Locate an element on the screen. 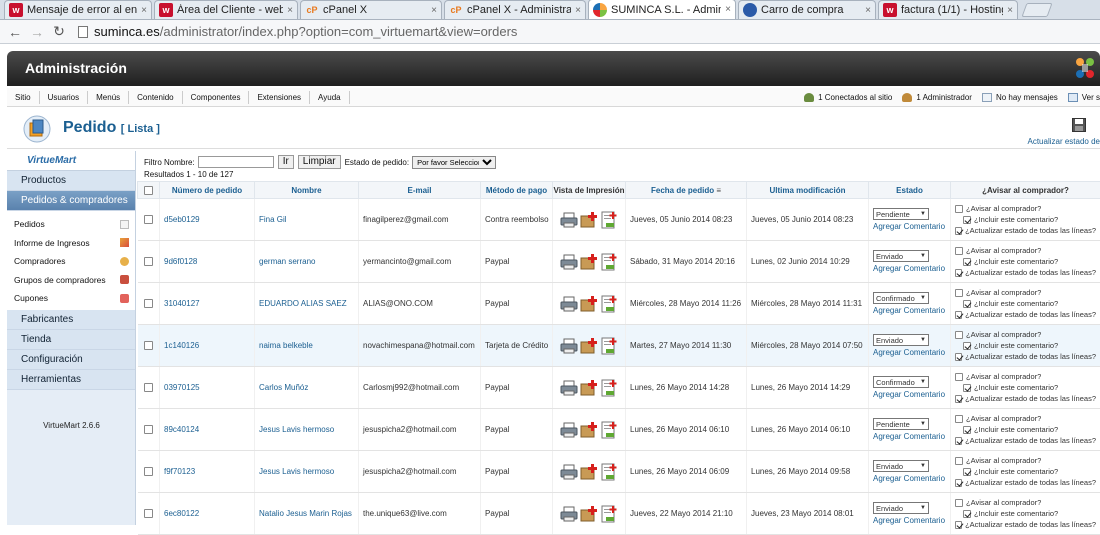  col-header-order-date: Fecha de pedido ≡ is located at coordinates (686, 190).